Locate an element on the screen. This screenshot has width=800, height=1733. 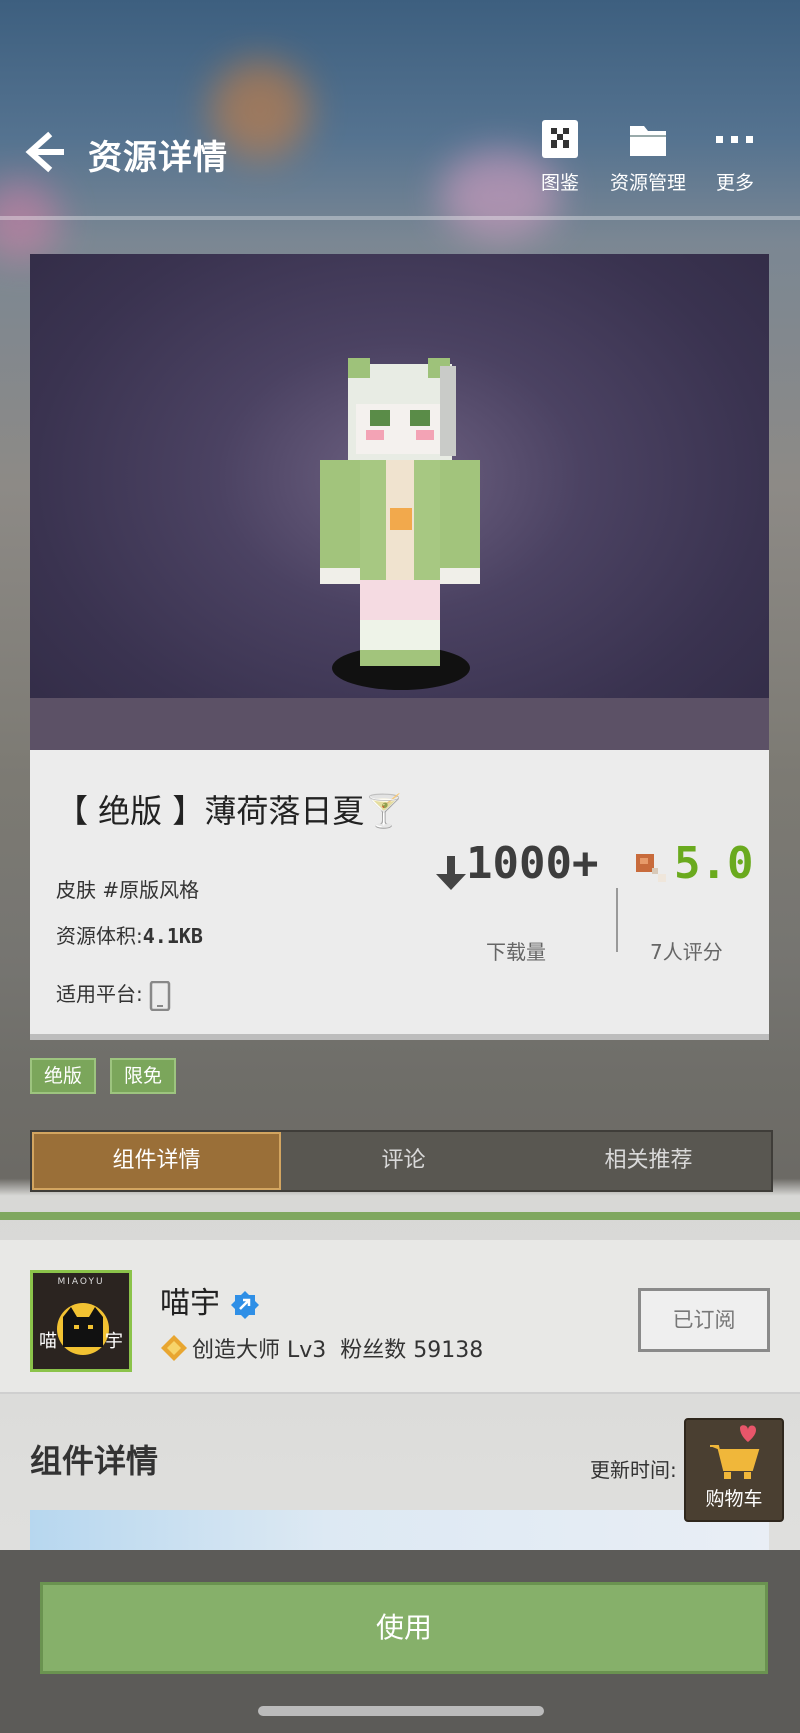
author-level: 创造大师 Lv3 is located at coordinates (259, 1350).